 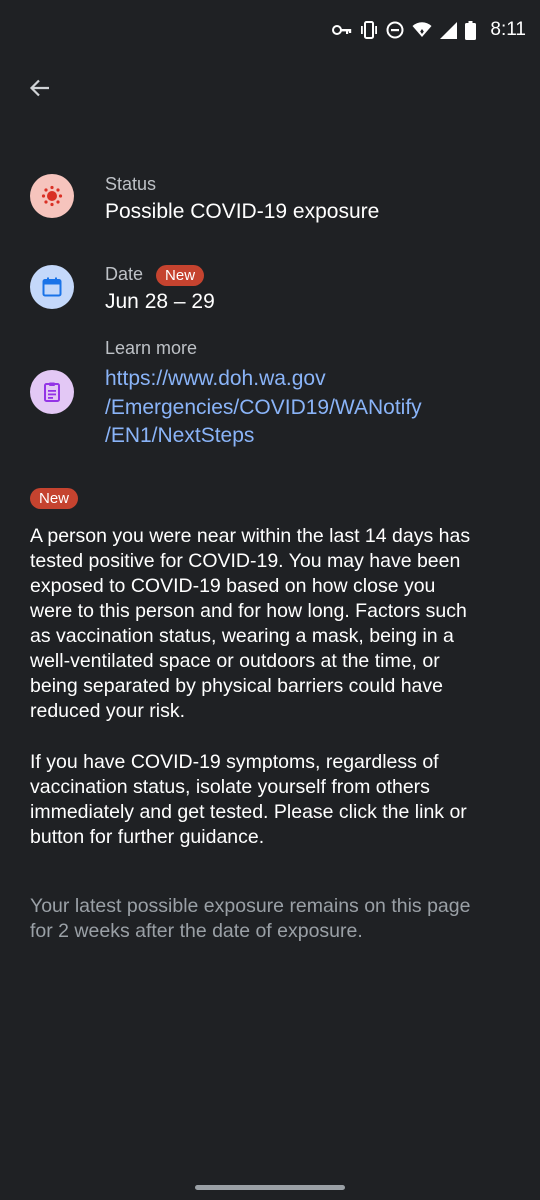 I want to click on vpn-key-icon, so click(x=342, y=30).